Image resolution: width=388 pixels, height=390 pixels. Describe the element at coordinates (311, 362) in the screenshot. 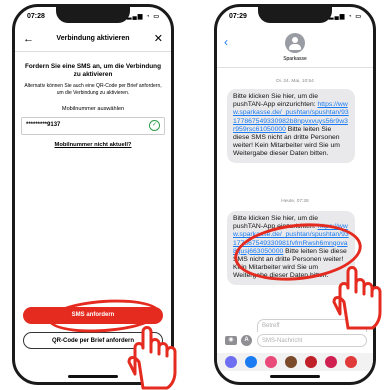

I see `music-app-icon` at that location.